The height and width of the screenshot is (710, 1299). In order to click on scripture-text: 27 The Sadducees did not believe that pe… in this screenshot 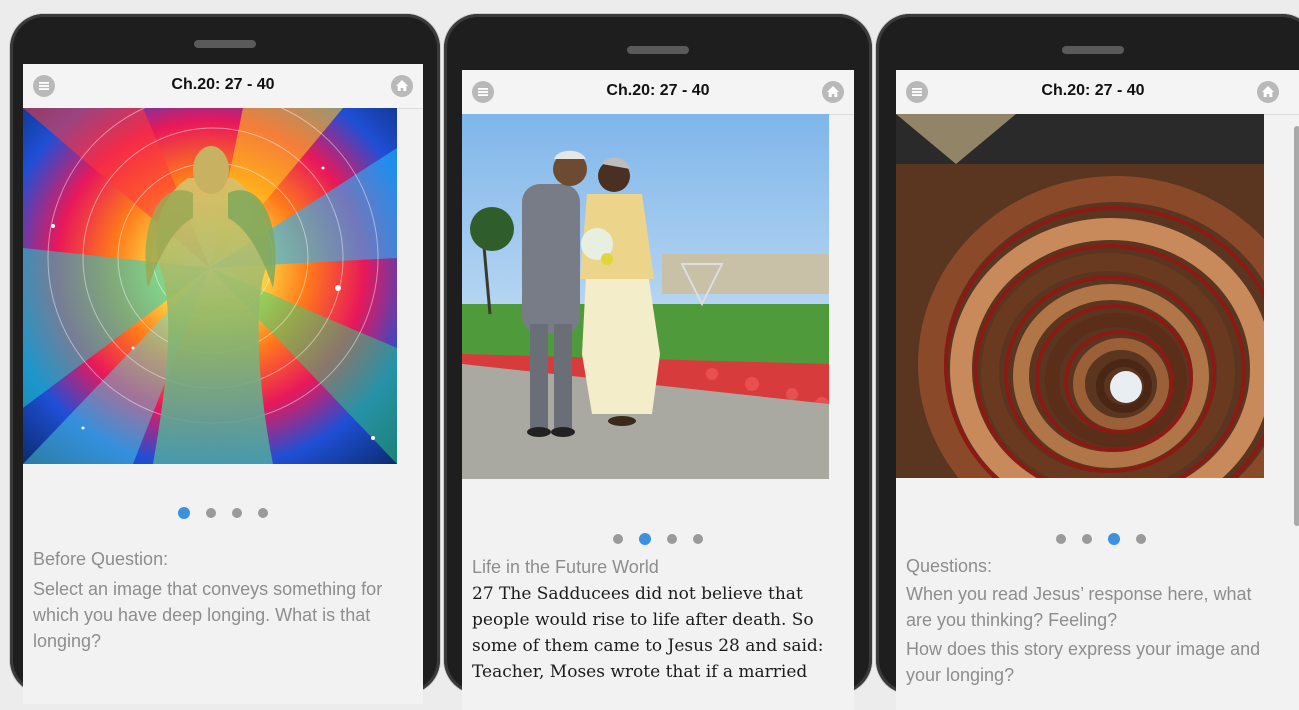, I will do `click(652, 633)`.